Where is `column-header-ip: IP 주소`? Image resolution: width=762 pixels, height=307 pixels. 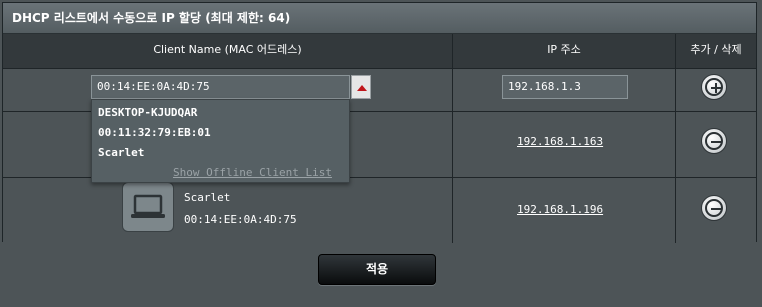
column-header-ip: IP 주소 is located at coordinates (564, 49).